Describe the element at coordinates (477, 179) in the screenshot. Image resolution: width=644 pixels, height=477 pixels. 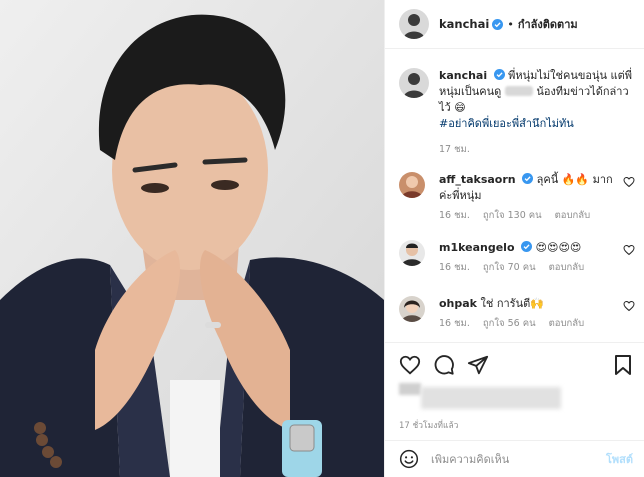
I see `commenter-username: aff_taksaorn` at that location.